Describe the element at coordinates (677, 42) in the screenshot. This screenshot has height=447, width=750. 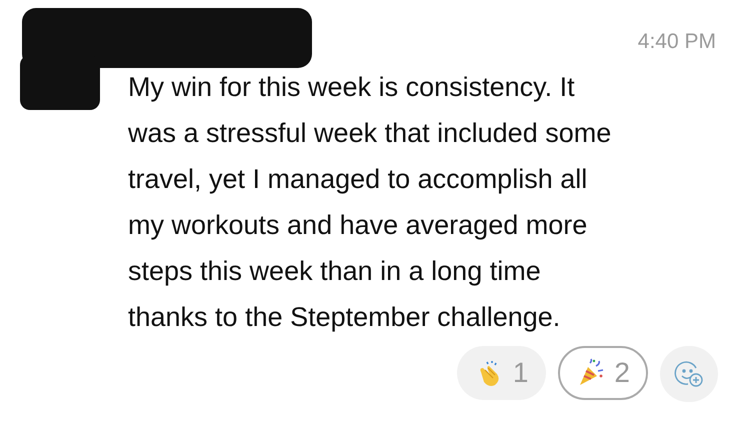
I see `message-time: 4:40 PM` at that location.